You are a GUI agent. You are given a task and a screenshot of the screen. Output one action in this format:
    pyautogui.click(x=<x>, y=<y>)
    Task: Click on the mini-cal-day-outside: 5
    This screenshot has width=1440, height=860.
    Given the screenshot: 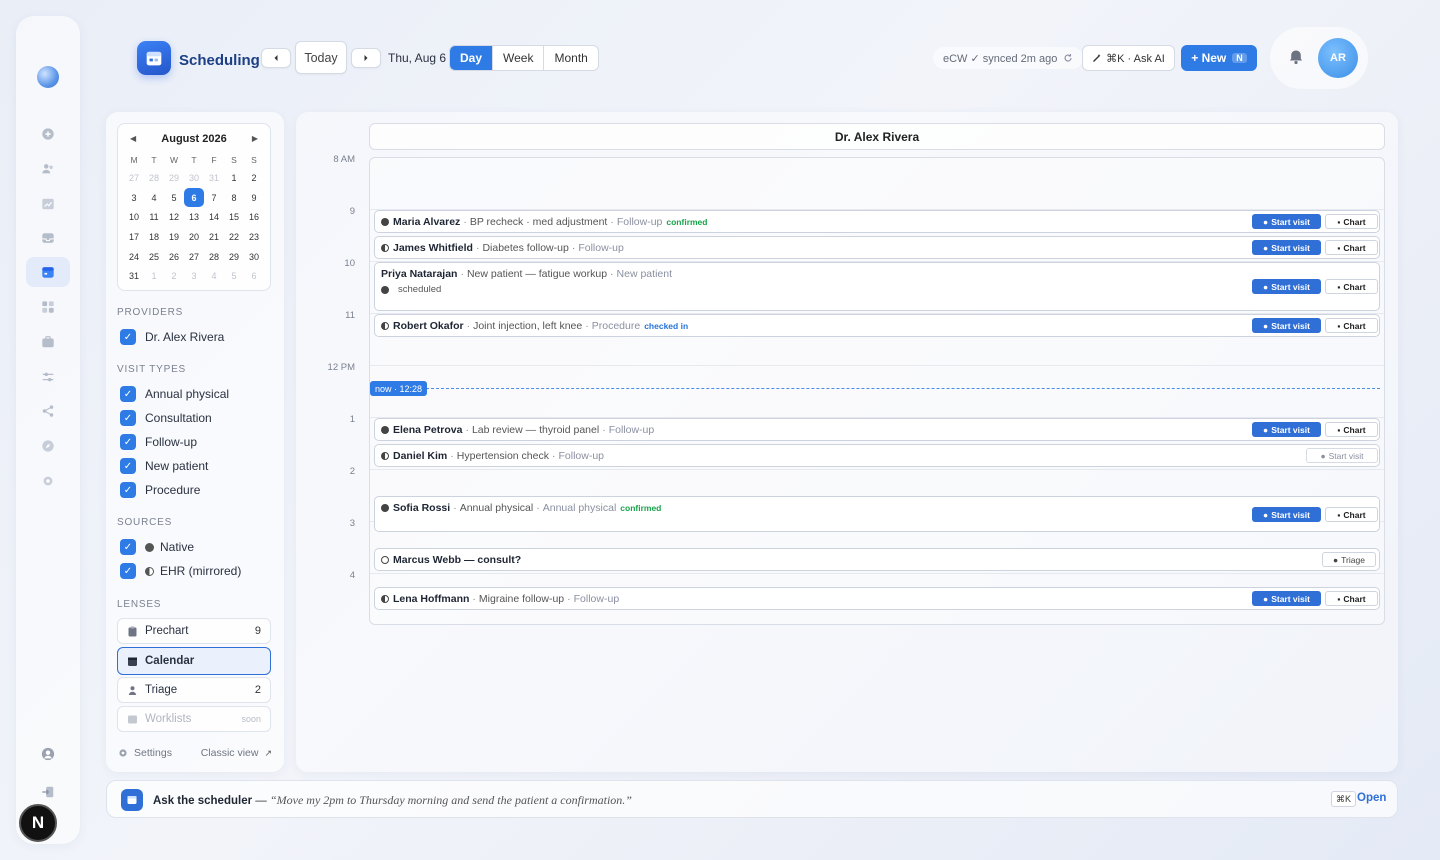 What is the action you would take?
    pyautogui.click(x=234, y=276)
    